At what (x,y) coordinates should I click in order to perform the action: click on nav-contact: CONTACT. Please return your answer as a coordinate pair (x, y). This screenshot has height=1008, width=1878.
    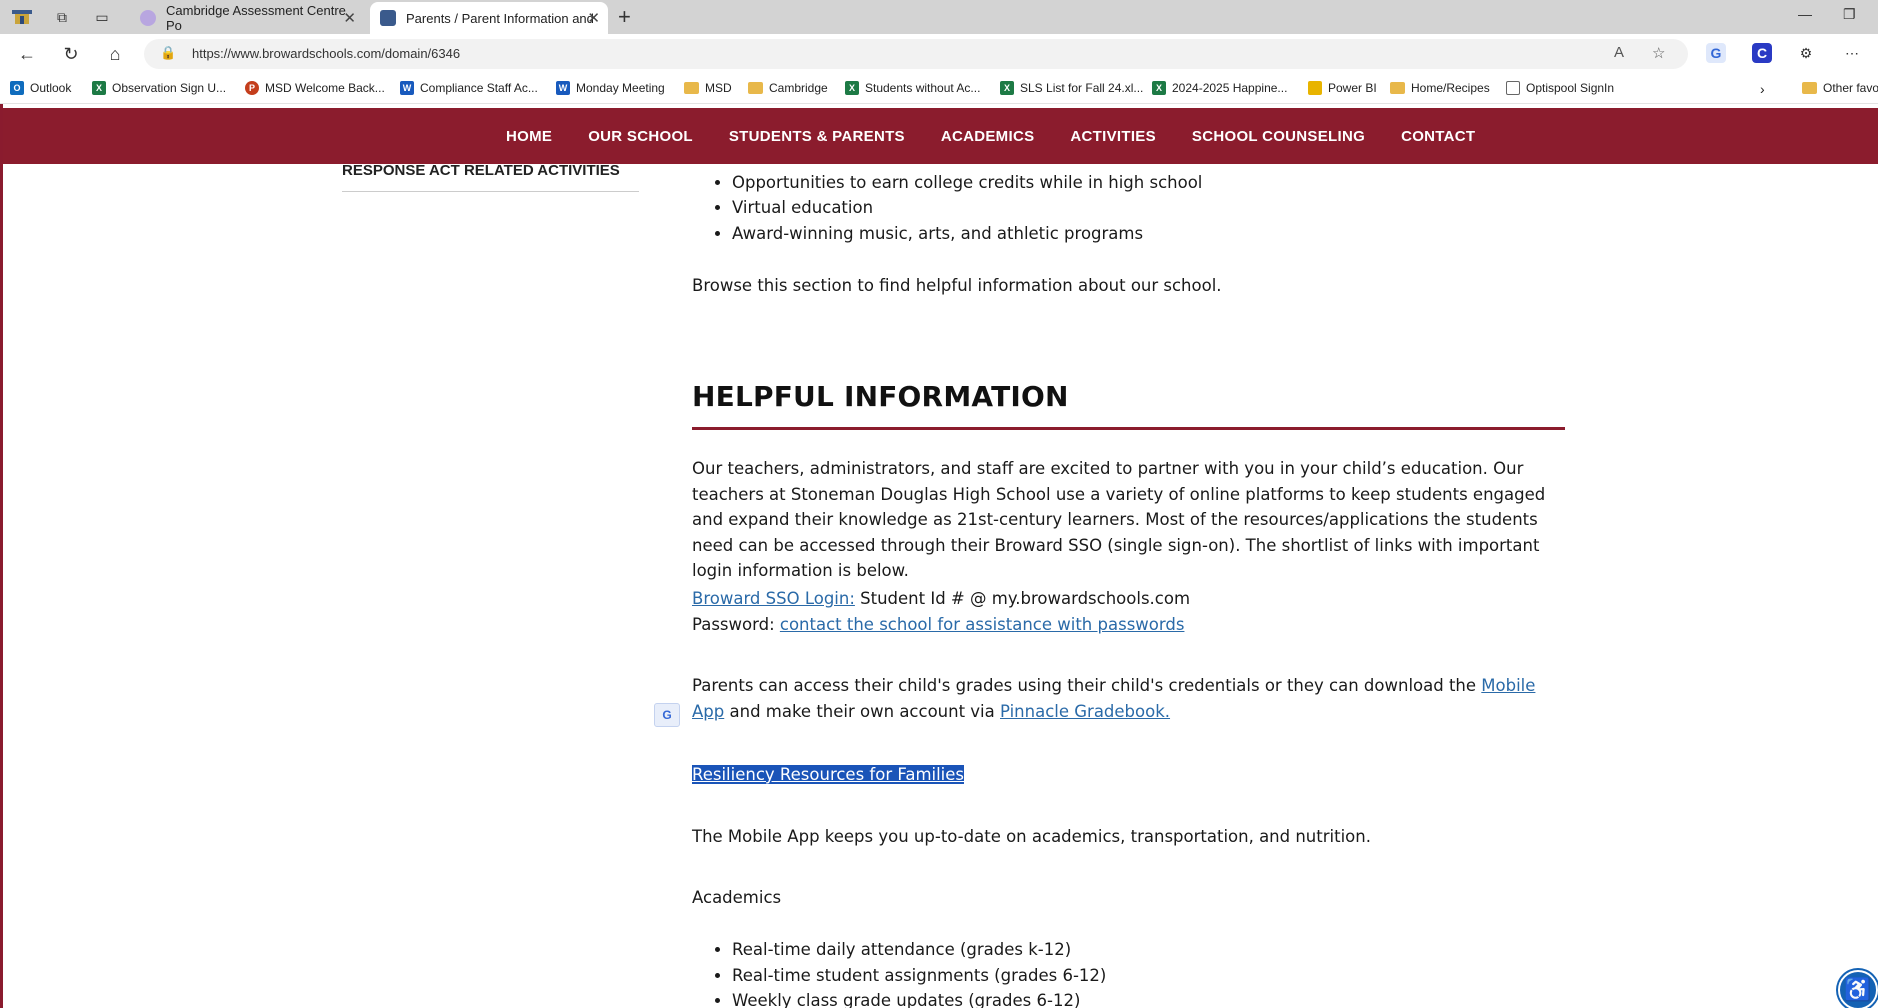
    Looking at the image, I should click on (1438, 136).